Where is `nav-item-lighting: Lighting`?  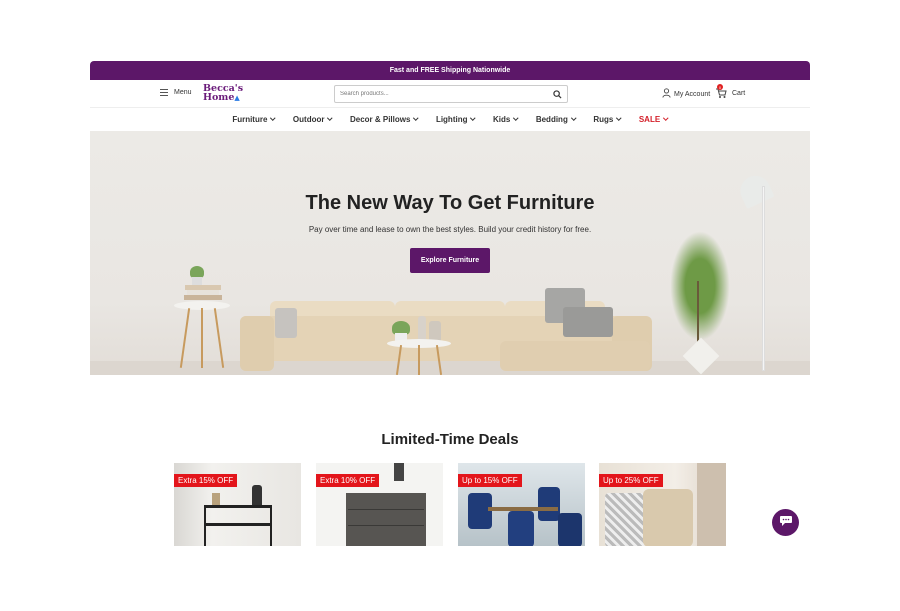
nav-item-lighting: Lighting is located at coordinates (455, 119).